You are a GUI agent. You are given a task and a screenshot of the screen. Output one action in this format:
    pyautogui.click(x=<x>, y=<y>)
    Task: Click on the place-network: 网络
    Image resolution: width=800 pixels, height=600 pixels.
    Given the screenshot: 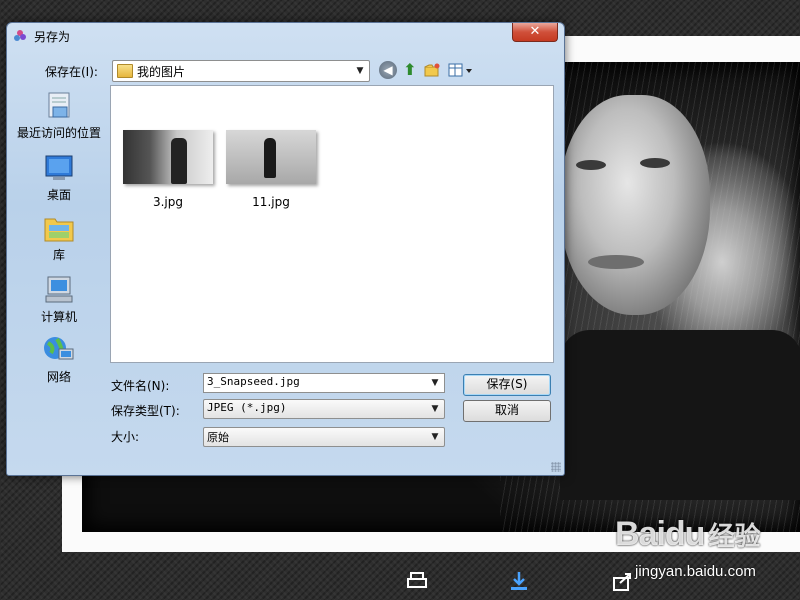 What is the action you would take?
    pyautogui.click(x=59, y=360)
    